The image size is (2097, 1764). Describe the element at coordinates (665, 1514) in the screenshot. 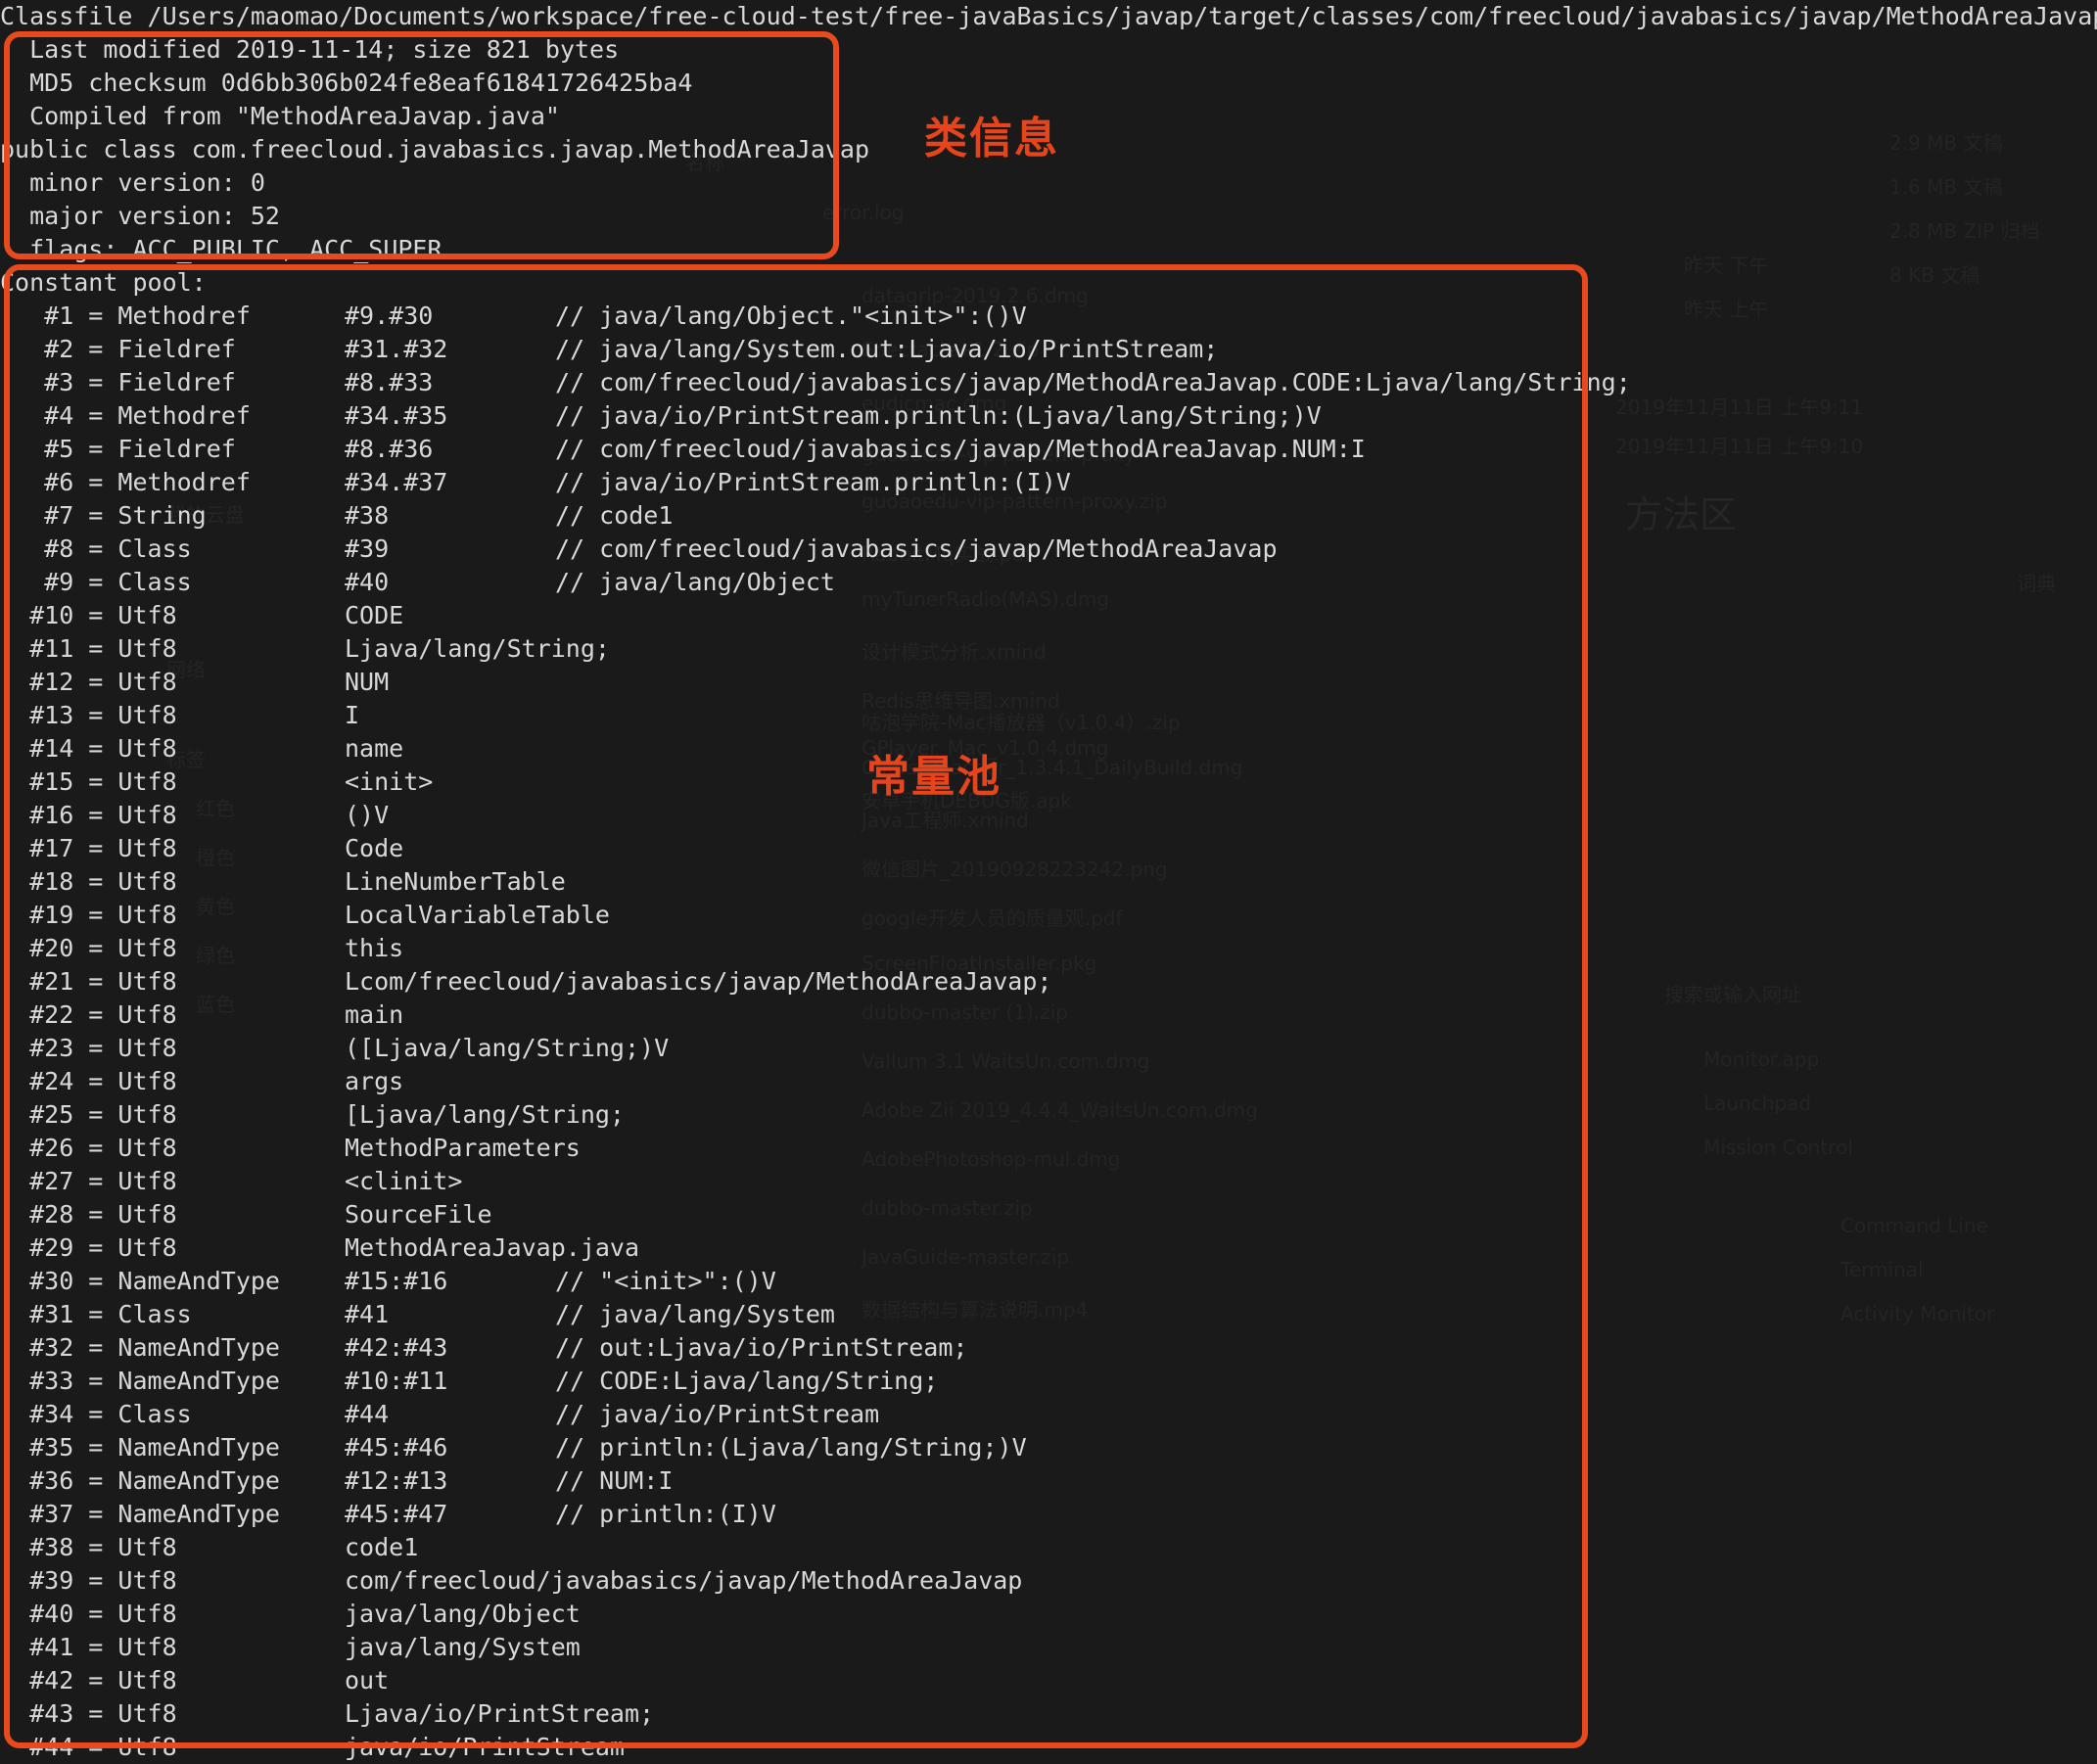

I see `constant-pool-comment: // println:(I)V` at that location.